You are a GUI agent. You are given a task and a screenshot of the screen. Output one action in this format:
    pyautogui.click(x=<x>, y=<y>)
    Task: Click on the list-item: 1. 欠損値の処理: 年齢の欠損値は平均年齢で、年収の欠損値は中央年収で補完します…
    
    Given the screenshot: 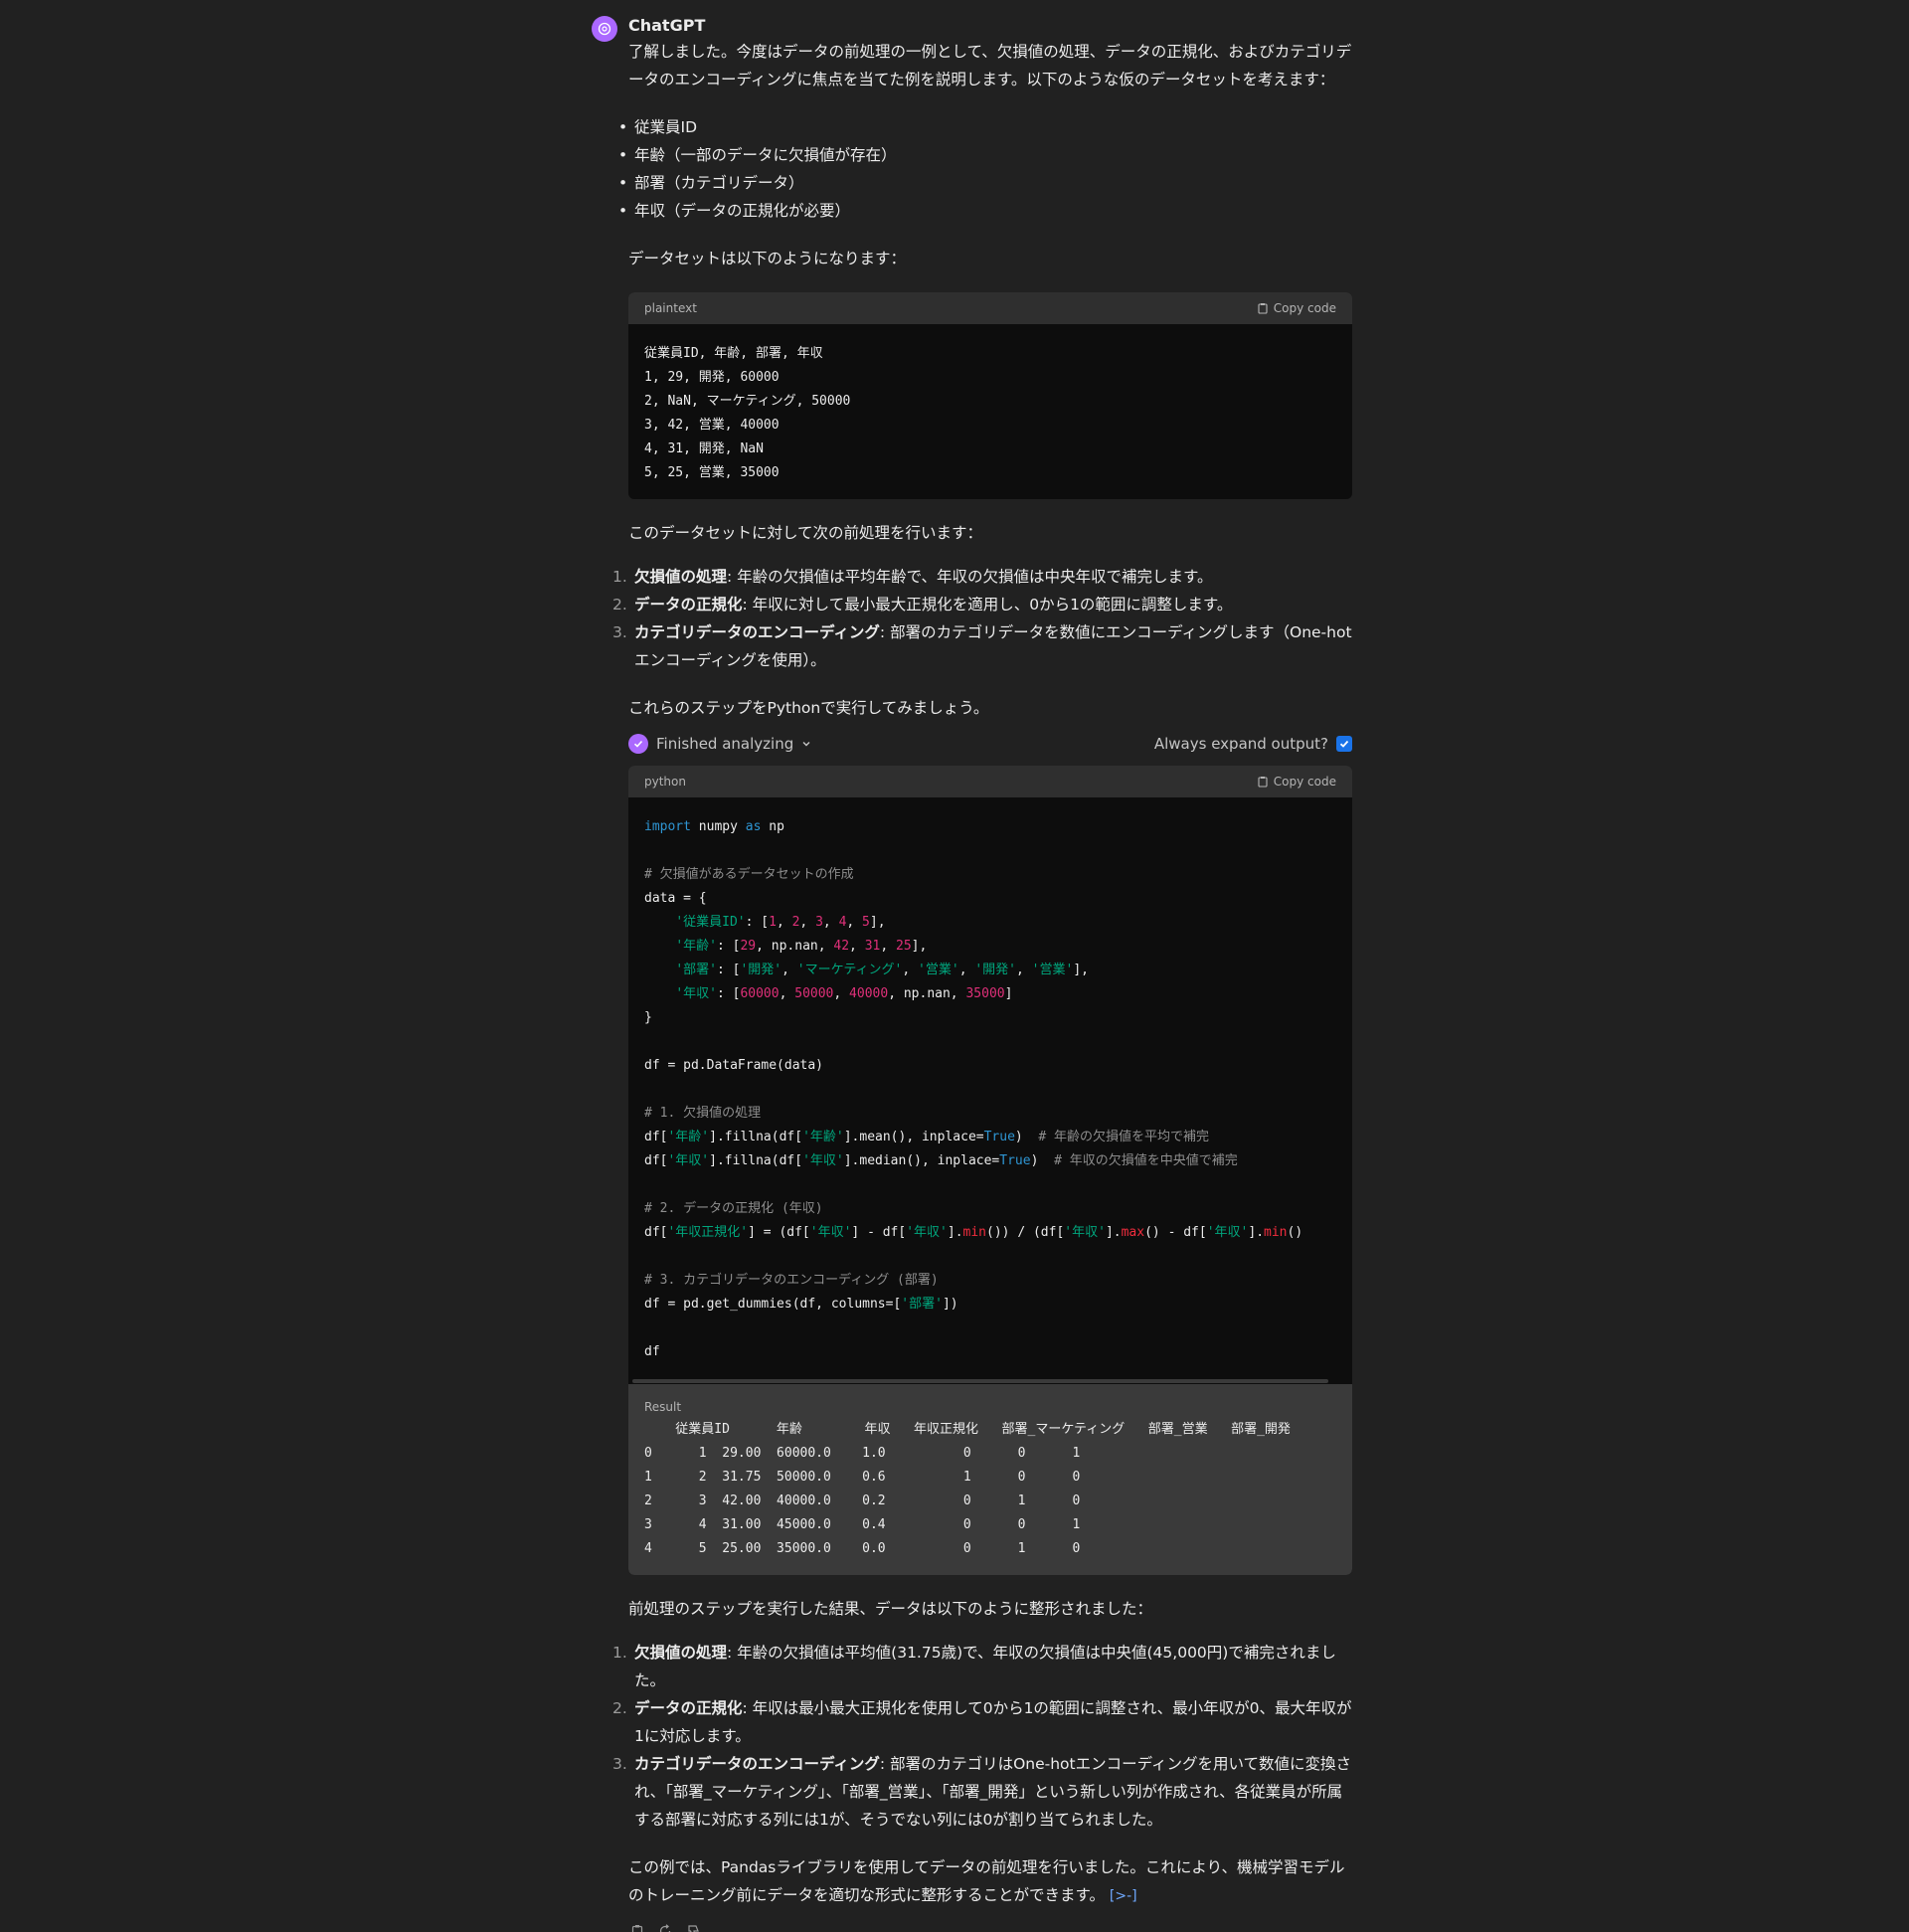 What is the action you would take?
    pyautogui.click(x=912, y=577)
    